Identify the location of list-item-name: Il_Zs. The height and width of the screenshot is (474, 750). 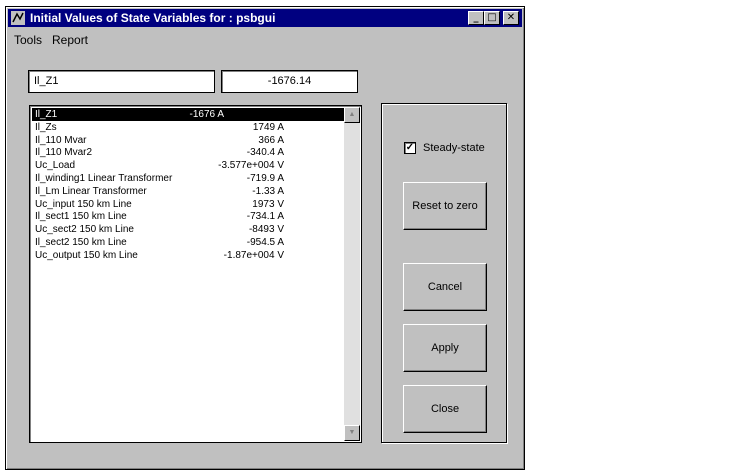
(46, 127).